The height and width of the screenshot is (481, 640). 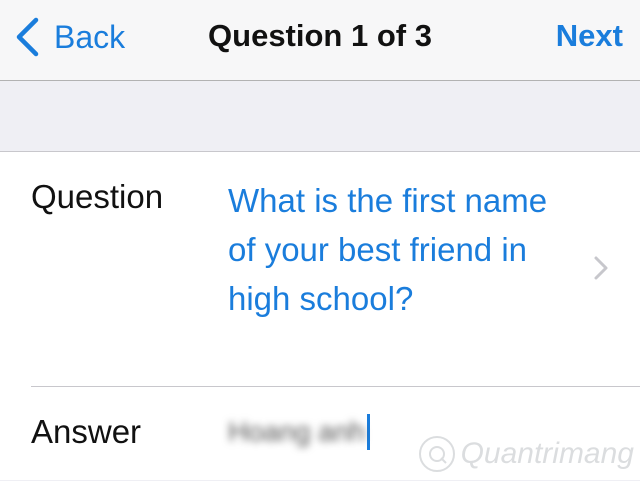 What do you see at coordinates (320, 35) in the screenshot?
I see `page-title: Question 1 of 3` at bounding box center [320, 35].